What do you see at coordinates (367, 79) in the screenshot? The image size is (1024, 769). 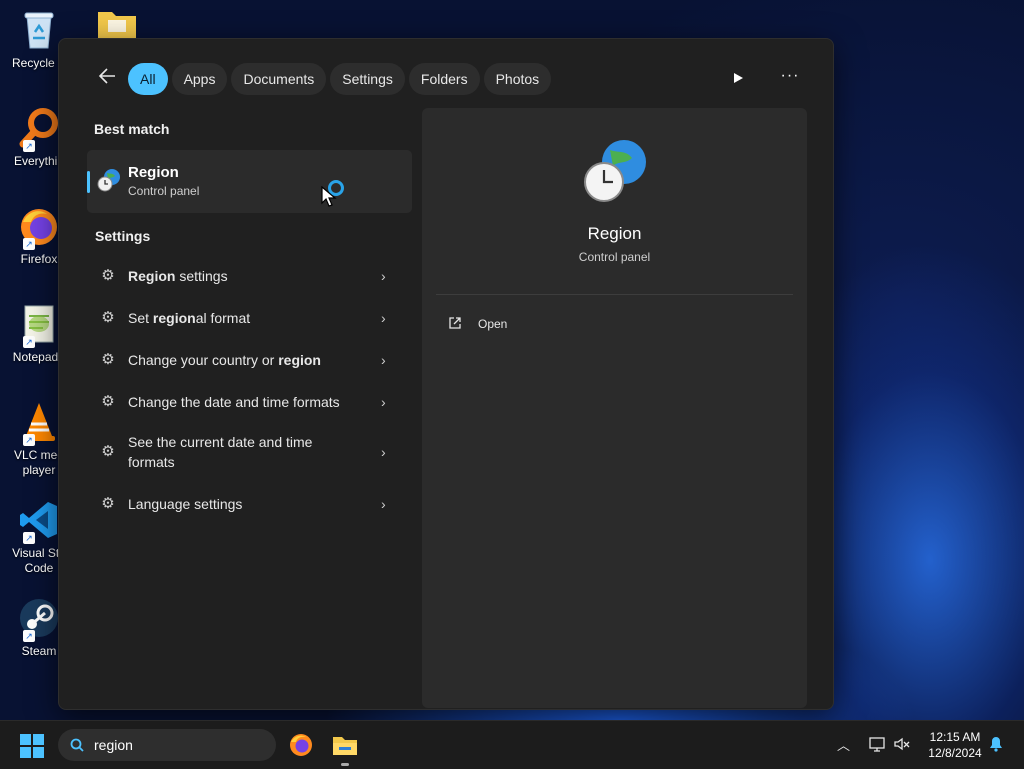 I see `filter-tab-settings: Settings` at bounding box center [367, 79].